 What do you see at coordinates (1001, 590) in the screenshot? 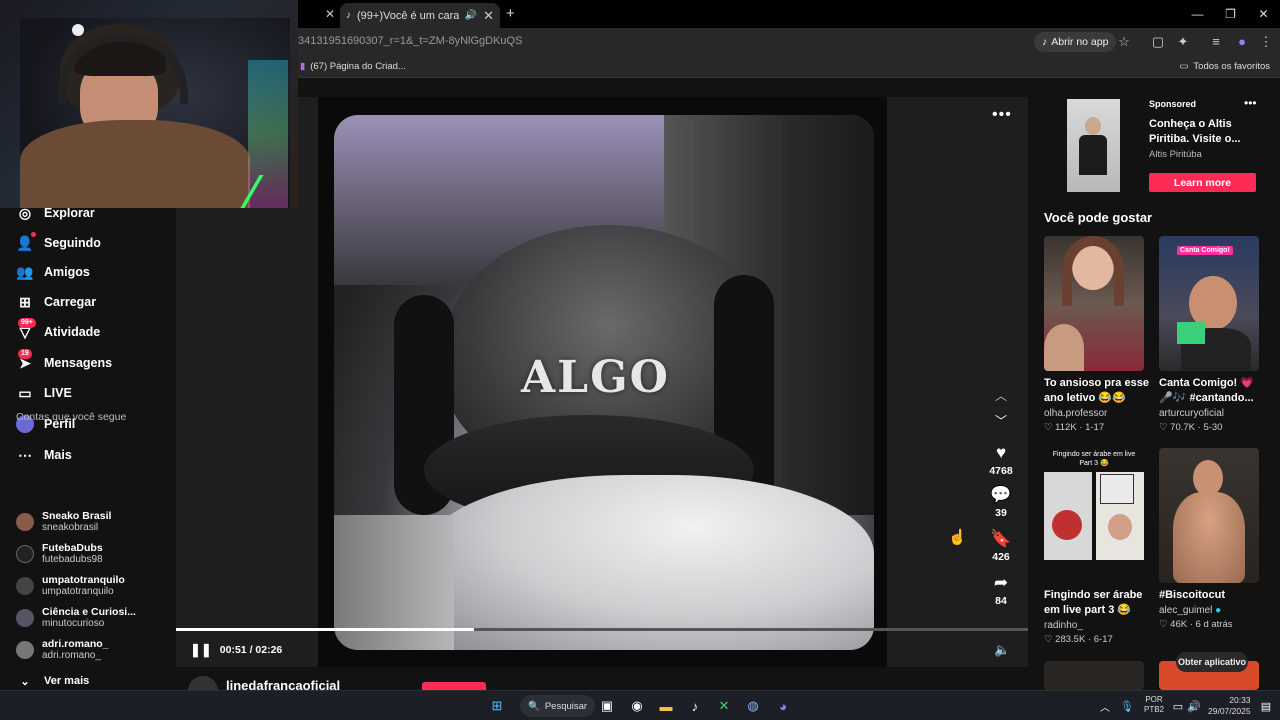
I see `share-button: ➦ 84` at bounding box center [1001, 590].